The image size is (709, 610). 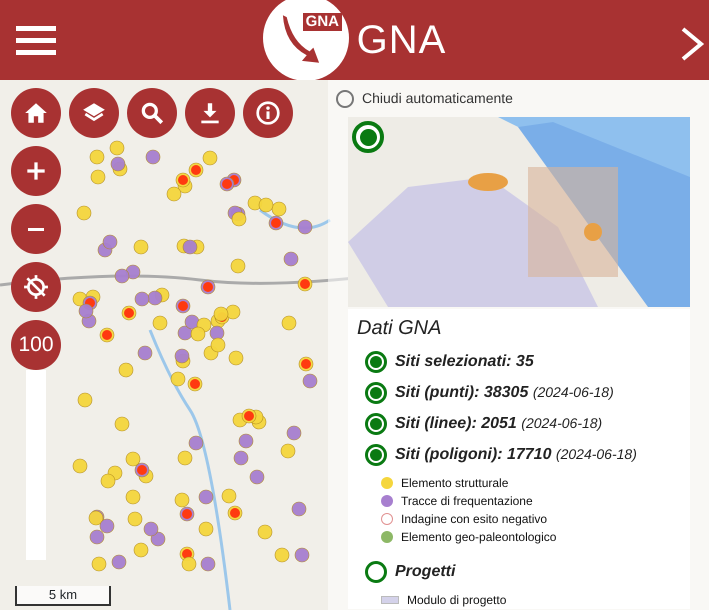 What do you see at coordinates (425, 572) in the screenshot?
I see `layer-label: Progetti` at bounding box center [425, 572].